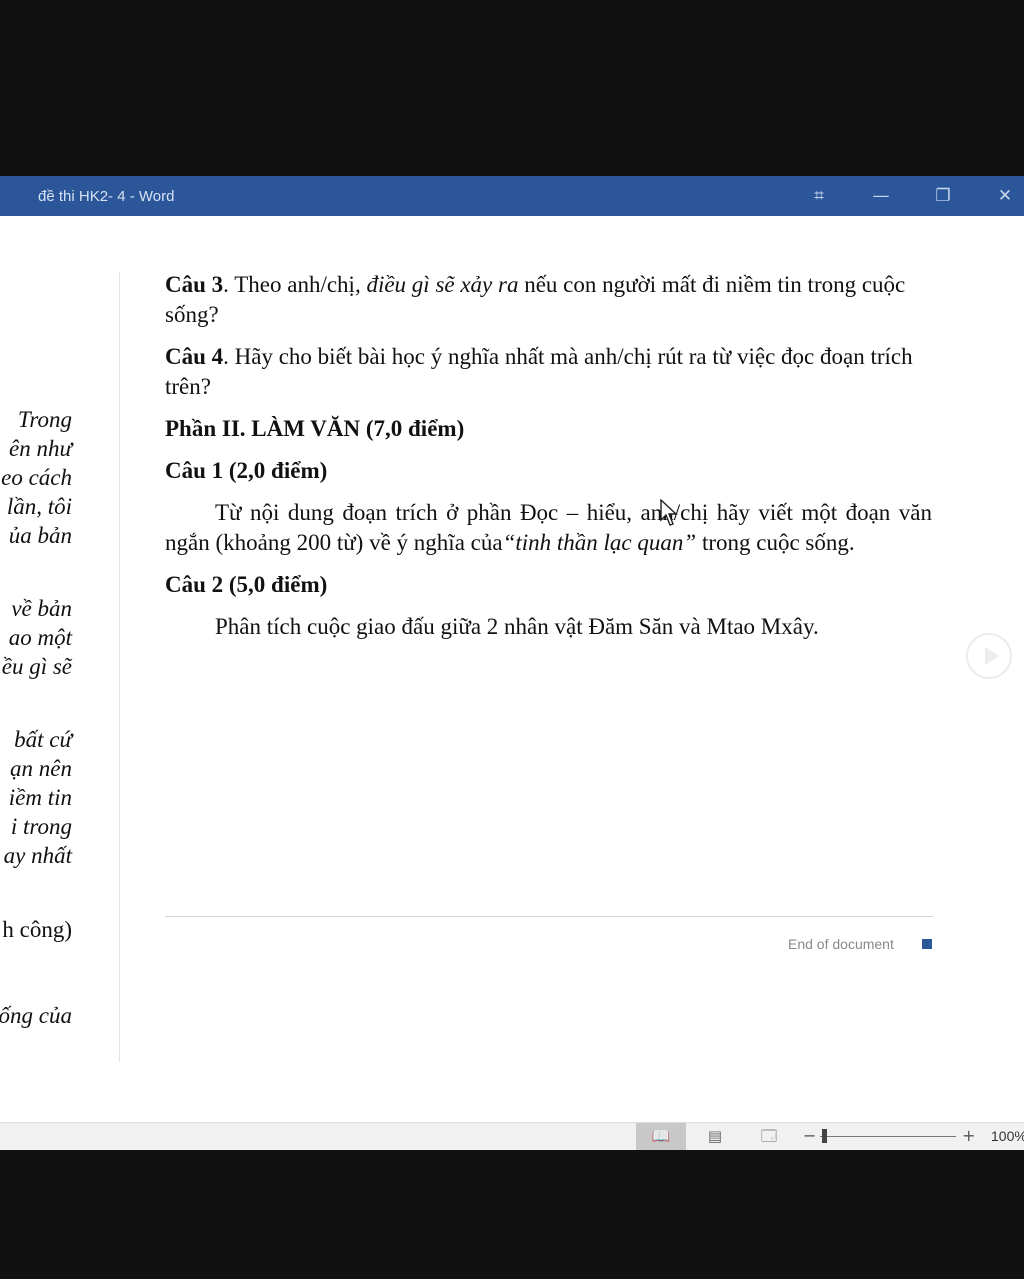 This screenshot has height=1279, width=1024. I want to click on close-button: ✕, so click(1005, 196).